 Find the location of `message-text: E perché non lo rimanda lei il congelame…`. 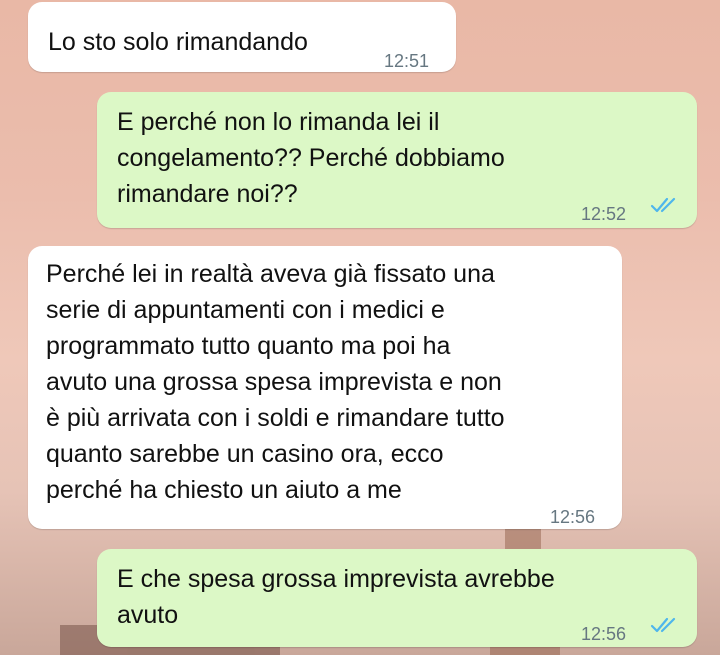

message-text: E perché non lo rimanda lei il congelame… is located at coordinates (311, 158).